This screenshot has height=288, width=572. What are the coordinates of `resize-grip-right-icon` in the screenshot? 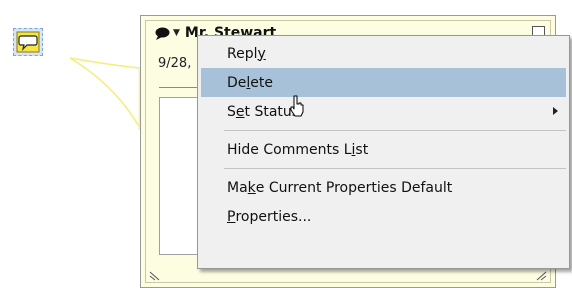 It's located at (541, 276).